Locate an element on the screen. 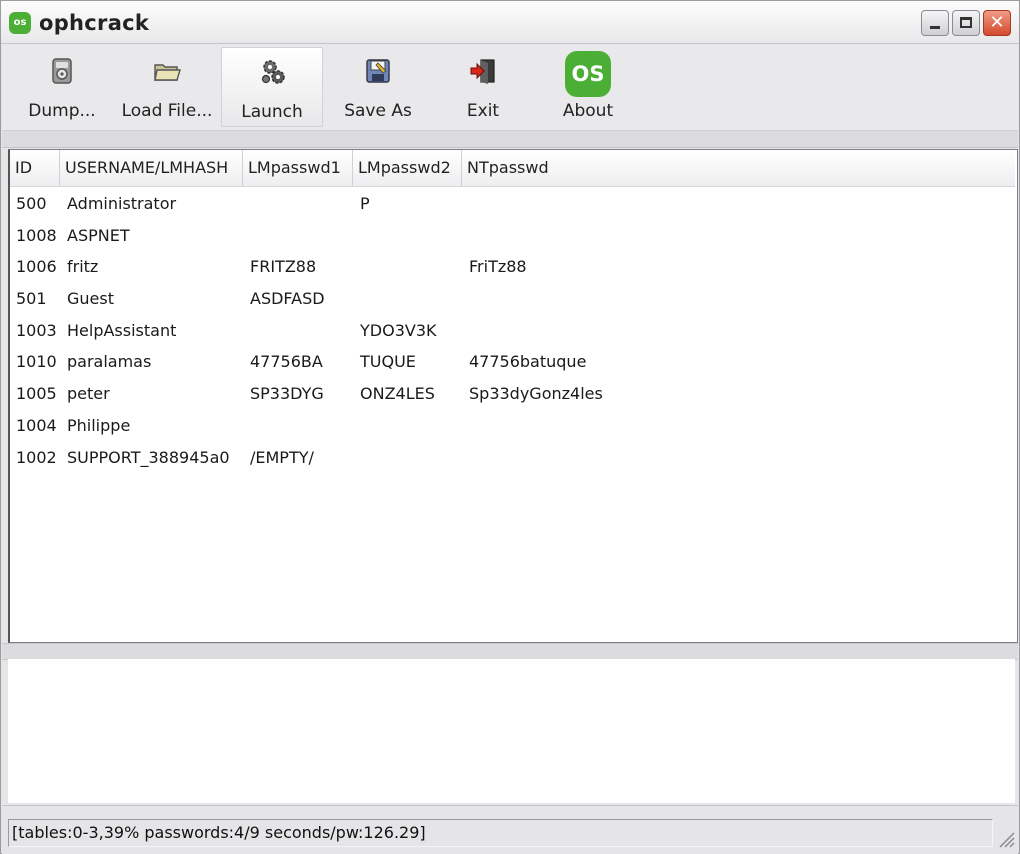 This screenshot has width=1020, height=854. cell-username: SUPPORT_388945a0 is located at coordinates (148, 457).